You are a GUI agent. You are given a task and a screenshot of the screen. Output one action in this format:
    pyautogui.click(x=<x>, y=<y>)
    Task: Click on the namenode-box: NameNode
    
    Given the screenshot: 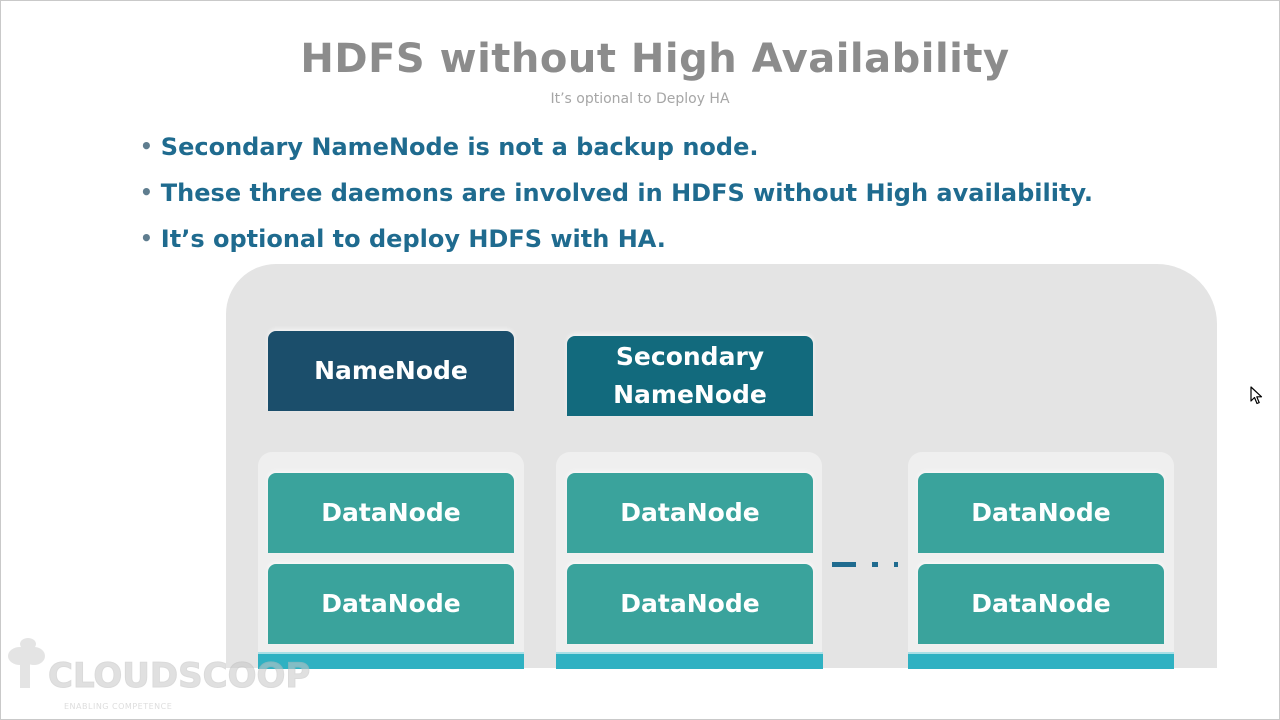 What is the action you would take?
    pyautogui.click(x=391, y=371)
    